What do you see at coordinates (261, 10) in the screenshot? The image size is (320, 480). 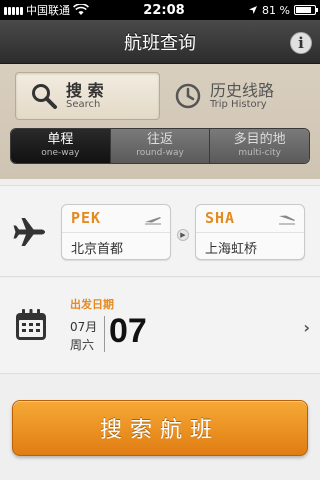 I see `status-right: 81 %` at bounding box center [261, 10].